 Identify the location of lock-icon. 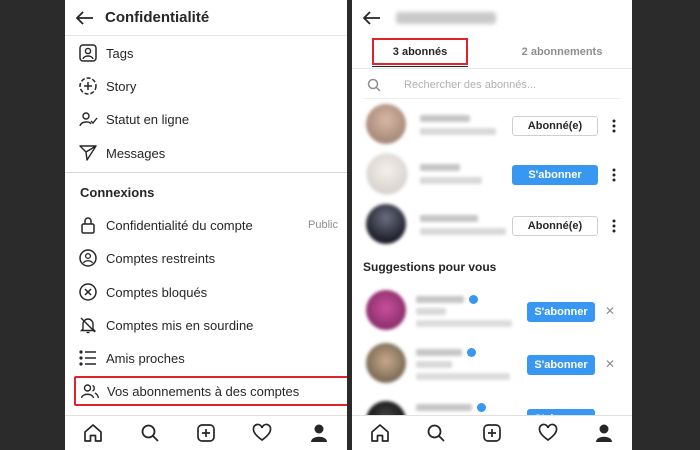
(88, 225).